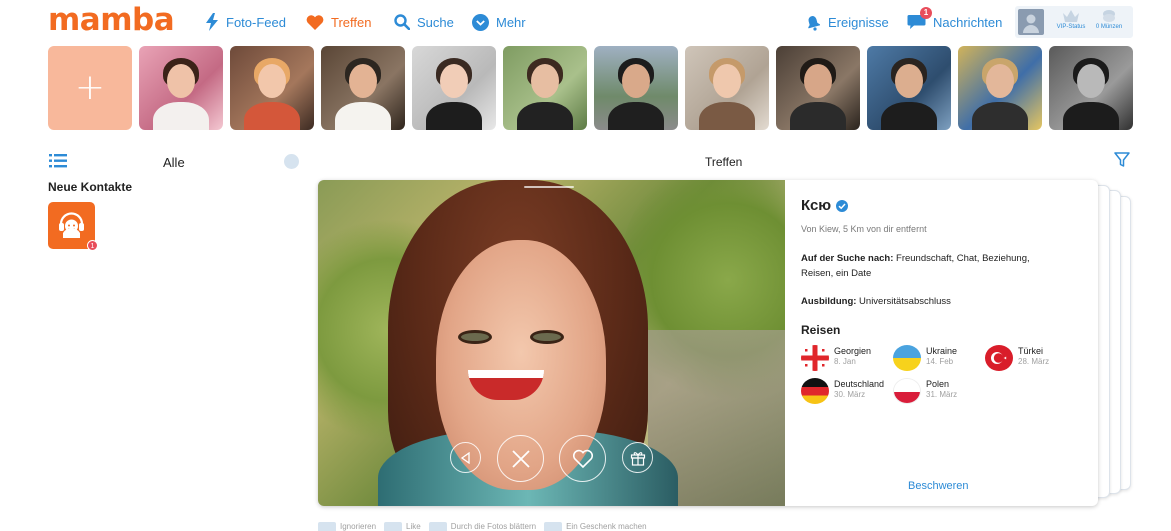  I want to click on vip-status-label: VIP-Status, so click(1071, 27).